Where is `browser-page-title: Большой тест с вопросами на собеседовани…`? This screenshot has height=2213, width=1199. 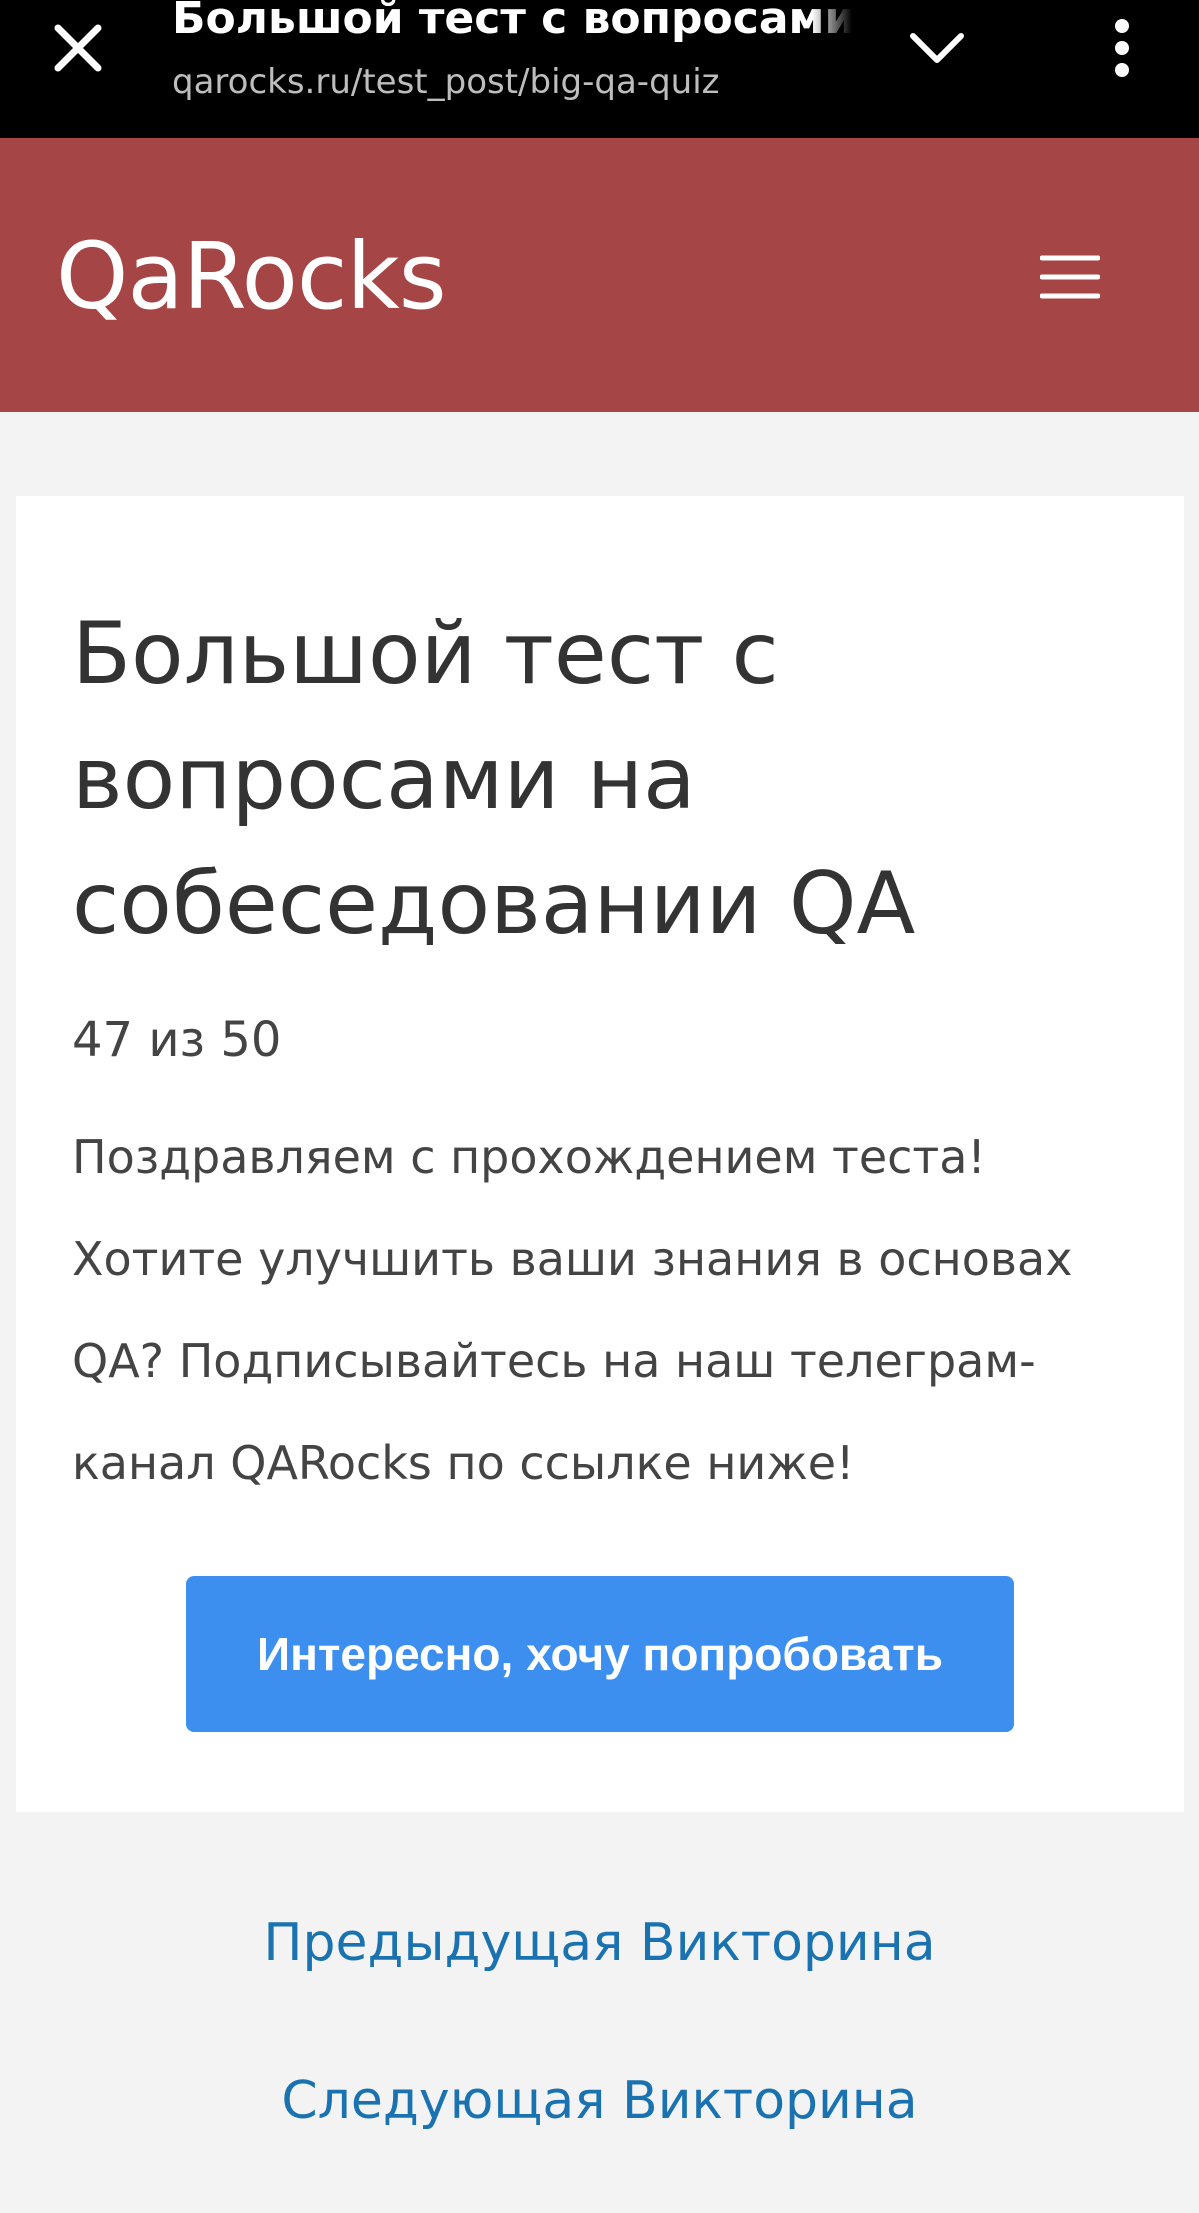
browser-page-title: Большой тест с вопросами на собеседовани… is located at coordinates (512, 27).